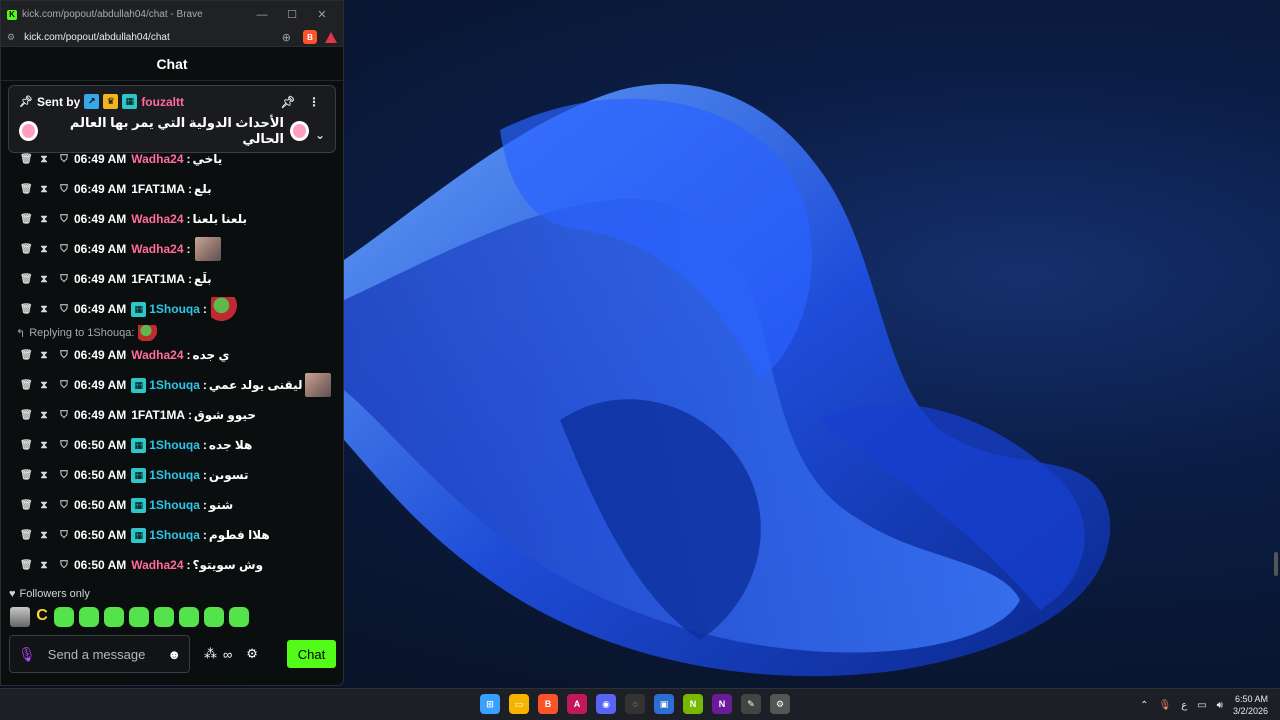  I want to click on start-icon: ⊞, so click(490, 704).